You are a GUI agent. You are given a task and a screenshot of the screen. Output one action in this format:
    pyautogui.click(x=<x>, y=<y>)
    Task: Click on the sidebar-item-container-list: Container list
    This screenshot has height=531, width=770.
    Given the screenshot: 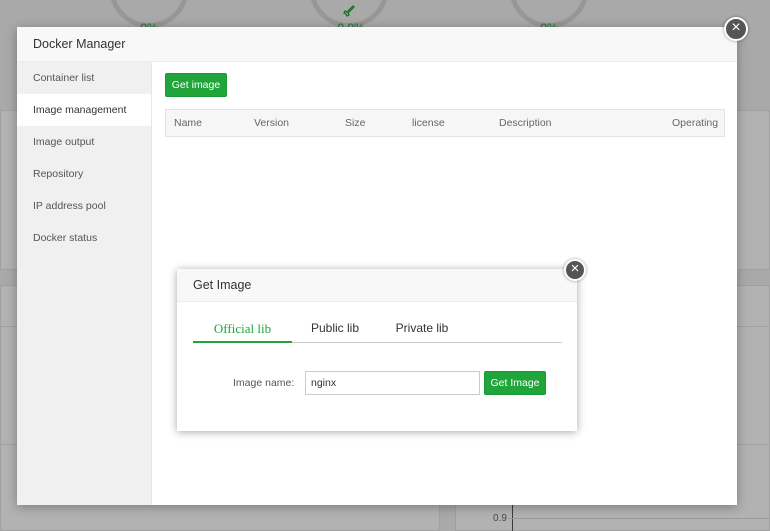 What is the action you would take?
    pyautogui.click(x=84, y=78)
    